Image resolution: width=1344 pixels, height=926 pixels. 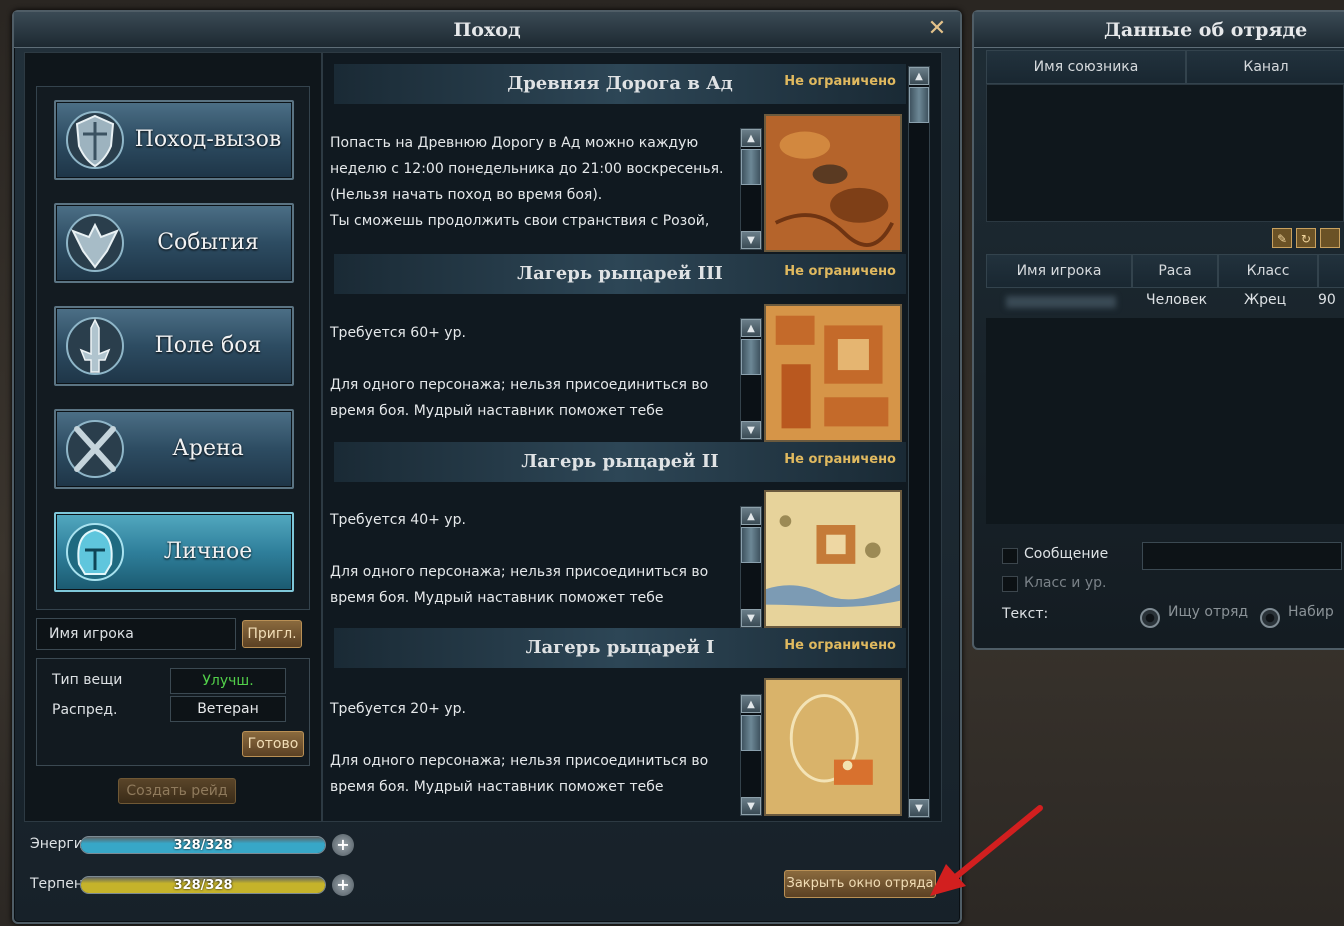 What do you see at coordinates (1150, 618) in the screenshot?
I see `seek-party-radio` at bounding box center [1150, 618].